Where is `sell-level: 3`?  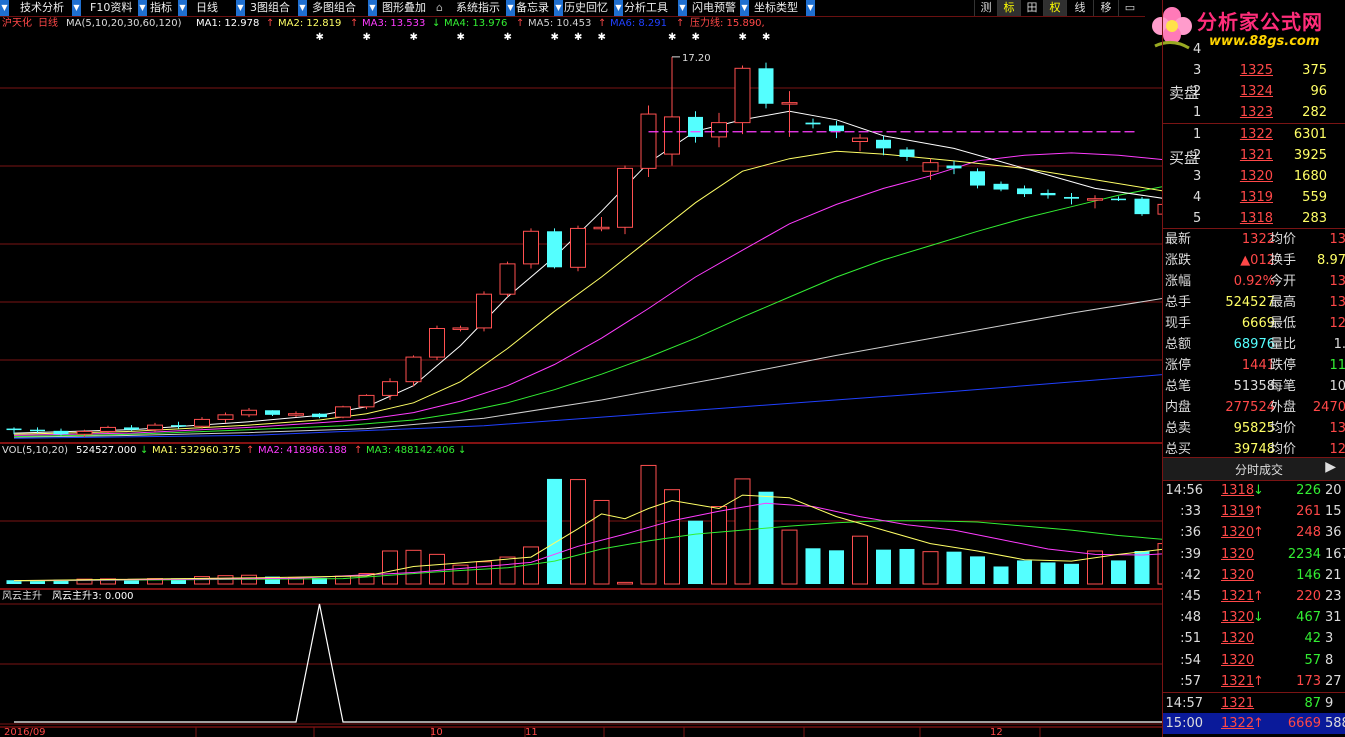
sell-level: 3 is located at coordinates (1197, 70).